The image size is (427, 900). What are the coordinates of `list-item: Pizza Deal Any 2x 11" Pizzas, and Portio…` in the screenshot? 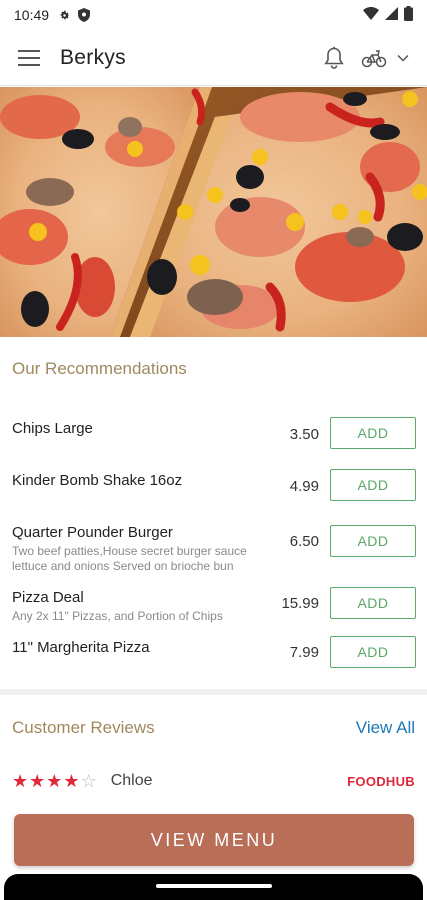 It's located at (213, 606).